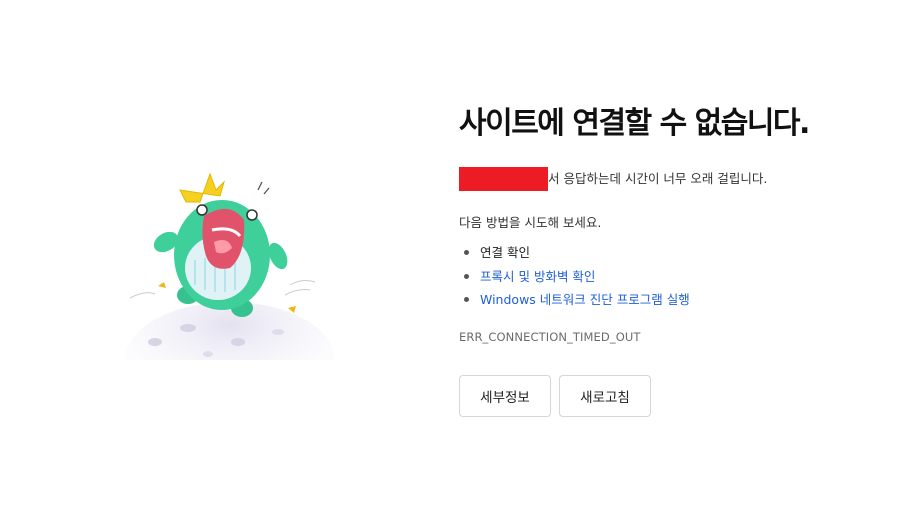 Image resolution: width=908 pixels, height=511 pixels. I want to click on suggestion-check-proxy-firewall: 프록시 및 방화벽 확인, so click(674, 277).